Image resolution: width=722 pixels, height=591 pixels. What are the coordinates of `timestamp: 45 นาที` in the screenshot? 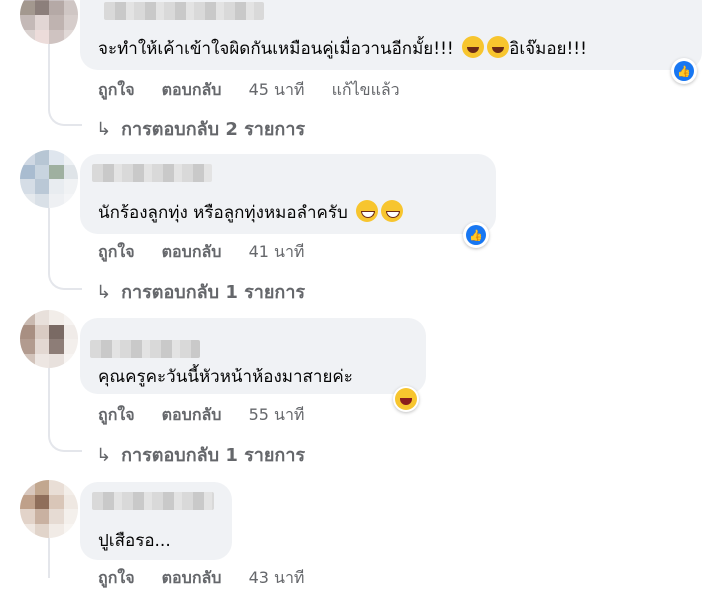 It's located at (277, 89).